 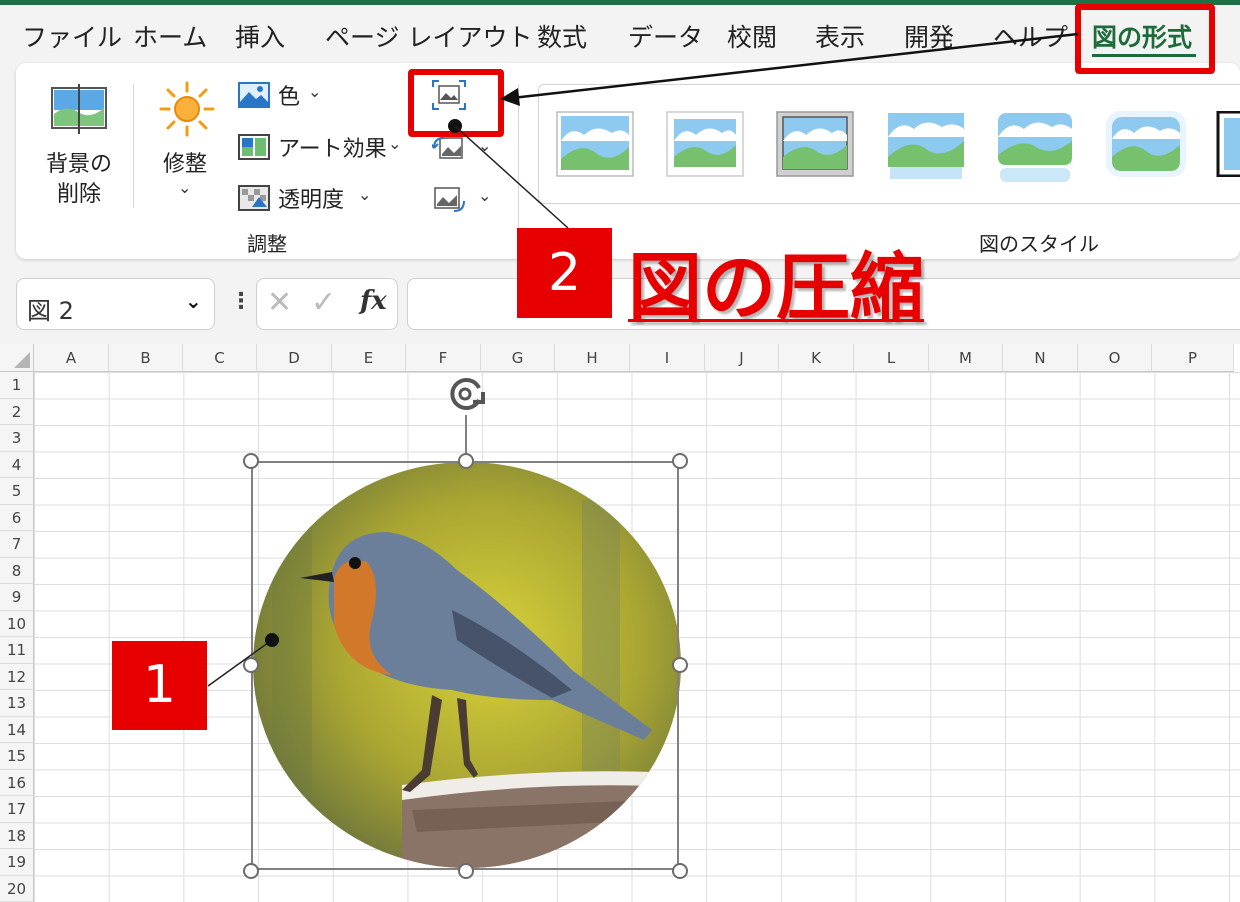 I want to click on column-header-n: N, so click(x=1040, y=358).